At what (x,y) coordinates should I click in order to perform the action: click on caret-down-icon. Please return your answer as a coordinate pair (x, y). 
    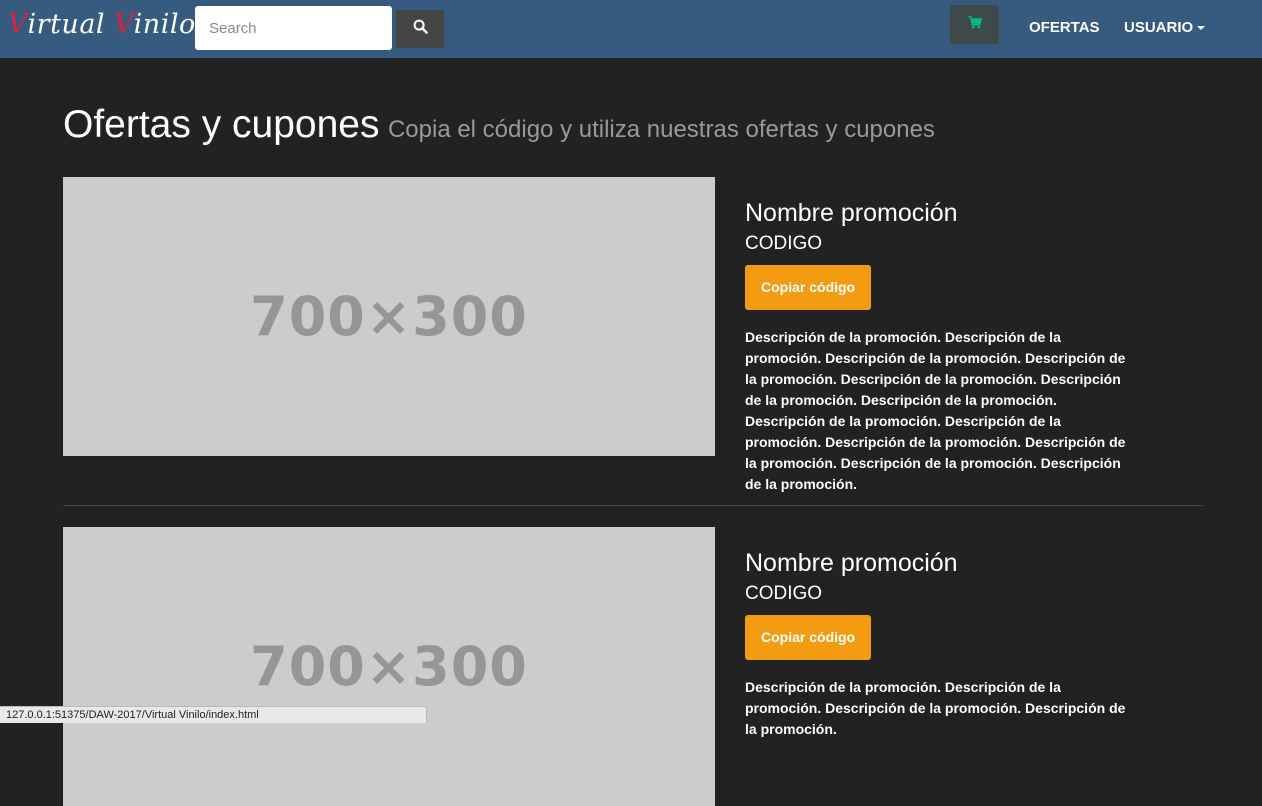
    Looking at the image, I should click on (1201, 28).